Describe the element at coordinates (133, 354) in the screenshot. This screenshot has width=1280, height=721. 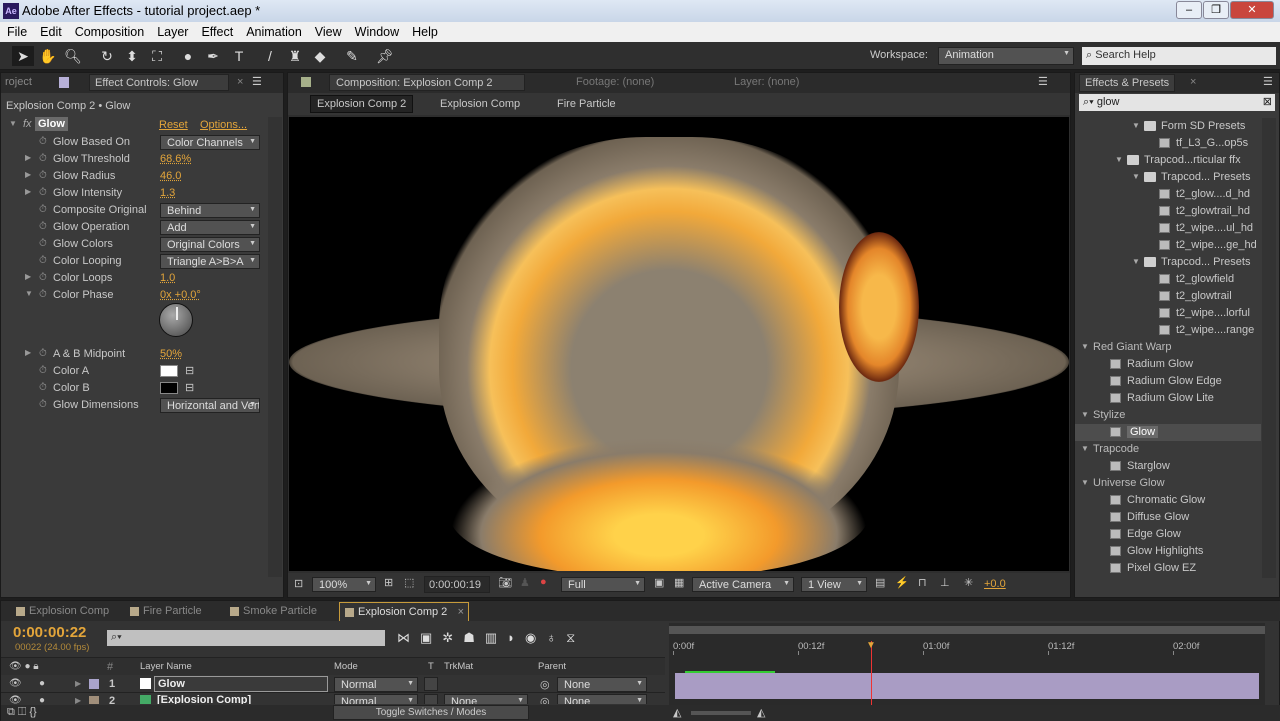
I see `effect-property-row: ▶ ⏱ A & B Midpoint 50%` at that location.